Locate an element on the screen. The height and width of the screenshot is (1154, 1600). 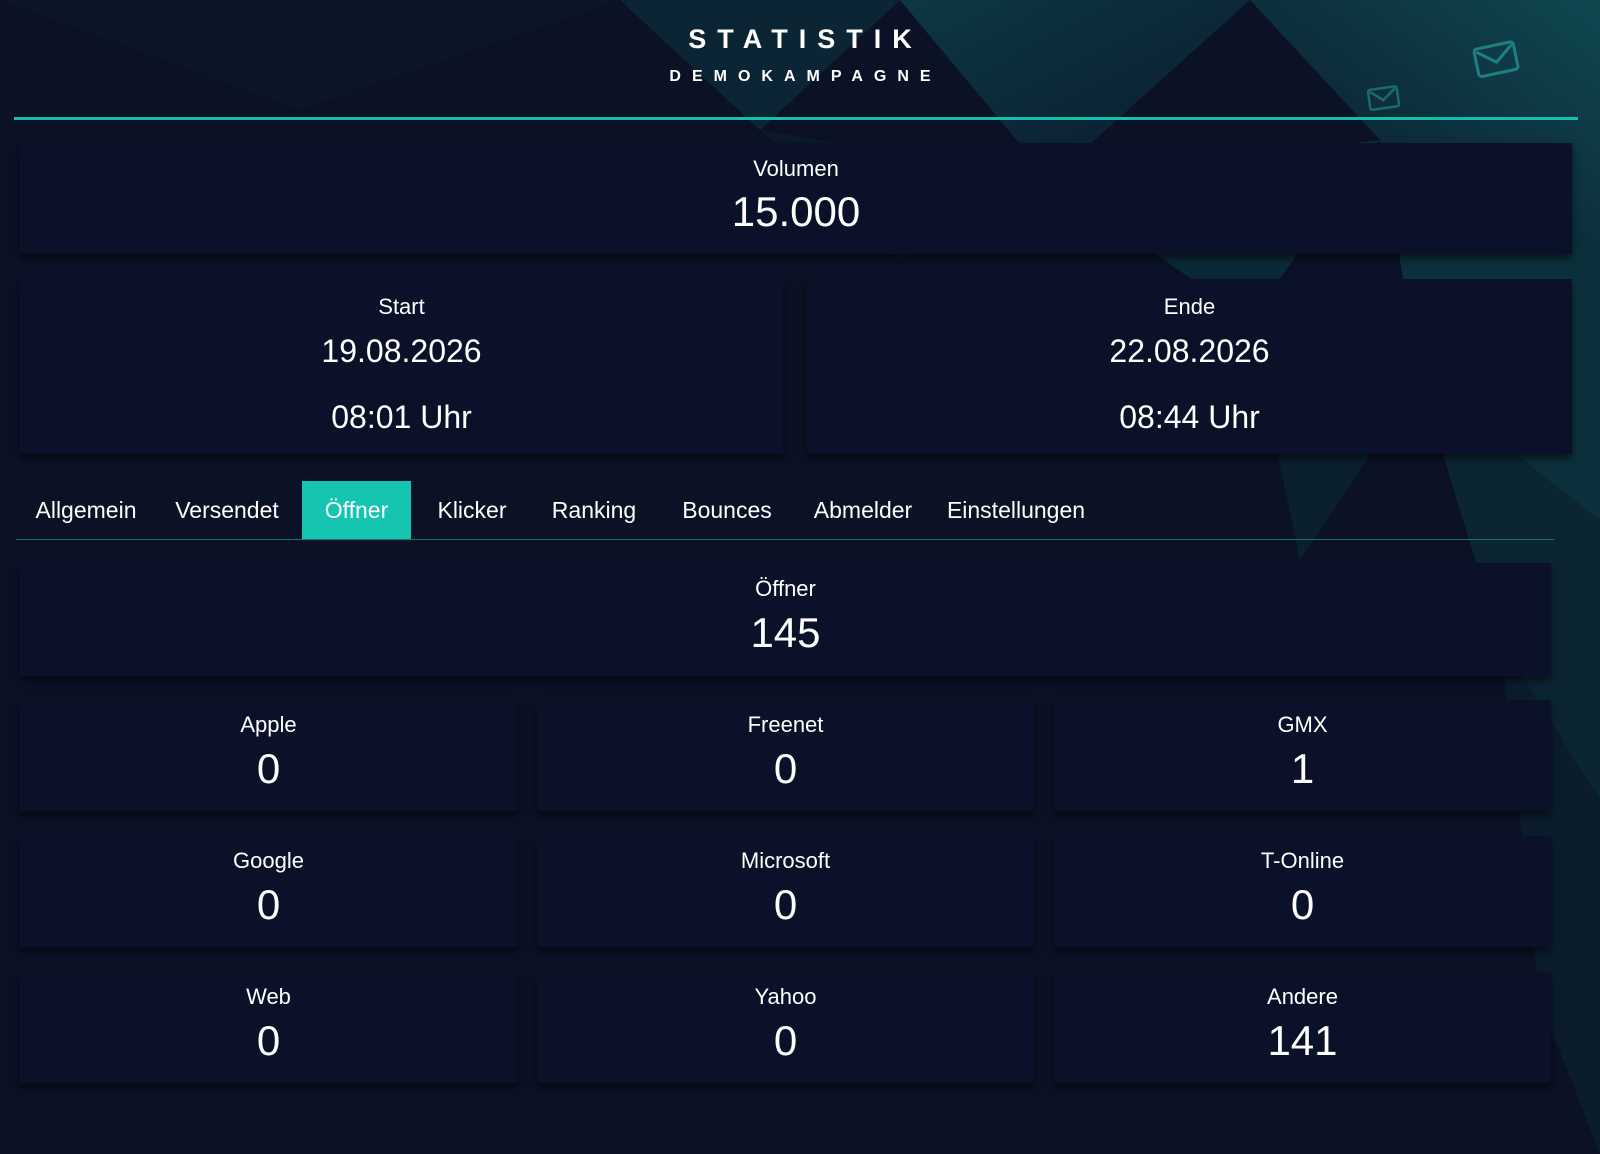
provider-label: Andere is located at coordinates (1302, 996).